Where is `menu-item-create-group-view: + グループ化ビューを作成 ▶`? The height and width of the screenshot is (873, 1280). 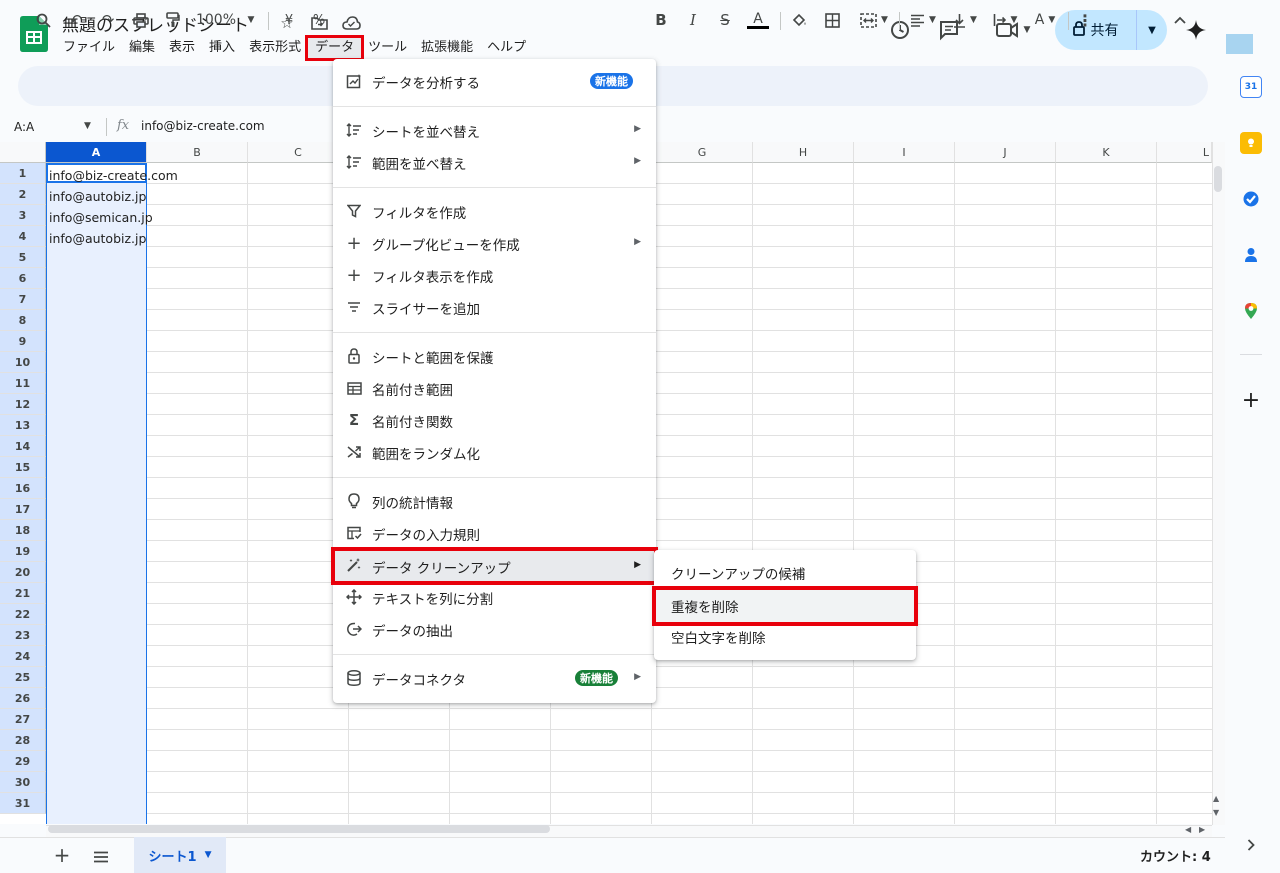
menu-item-create-group-view: + グループ化ビューを作成 ▶ is located at coordinates (494, 243).